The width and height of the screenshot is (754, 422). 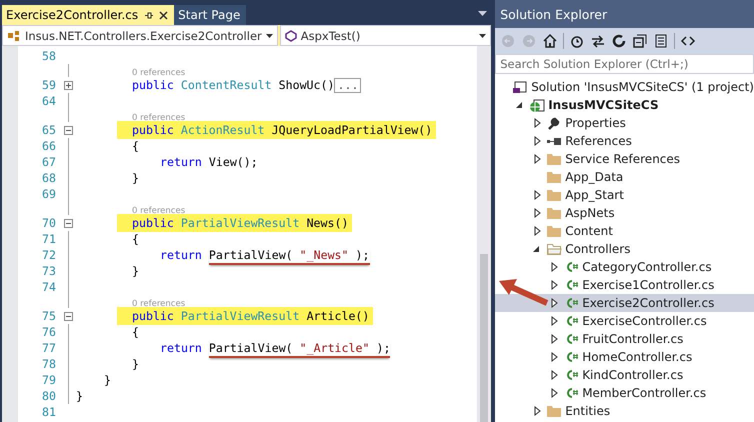 What do you see at coordinates (49, 85) in the screenshot?
I see `line-number: 59` at bounding box center [49, 85].